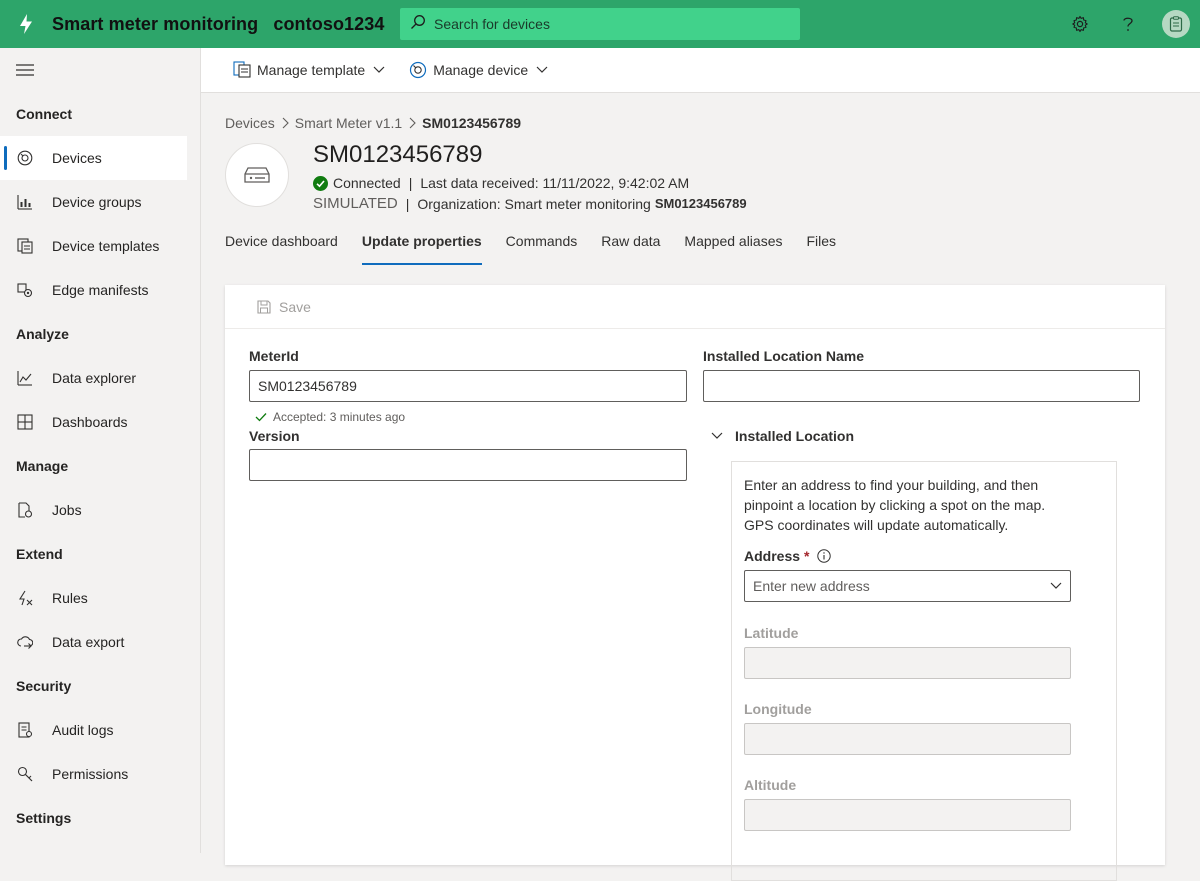 This screenshot has width=1200, height=881. I want to click on tab-update-properties: Update properties, so click(421, 249).